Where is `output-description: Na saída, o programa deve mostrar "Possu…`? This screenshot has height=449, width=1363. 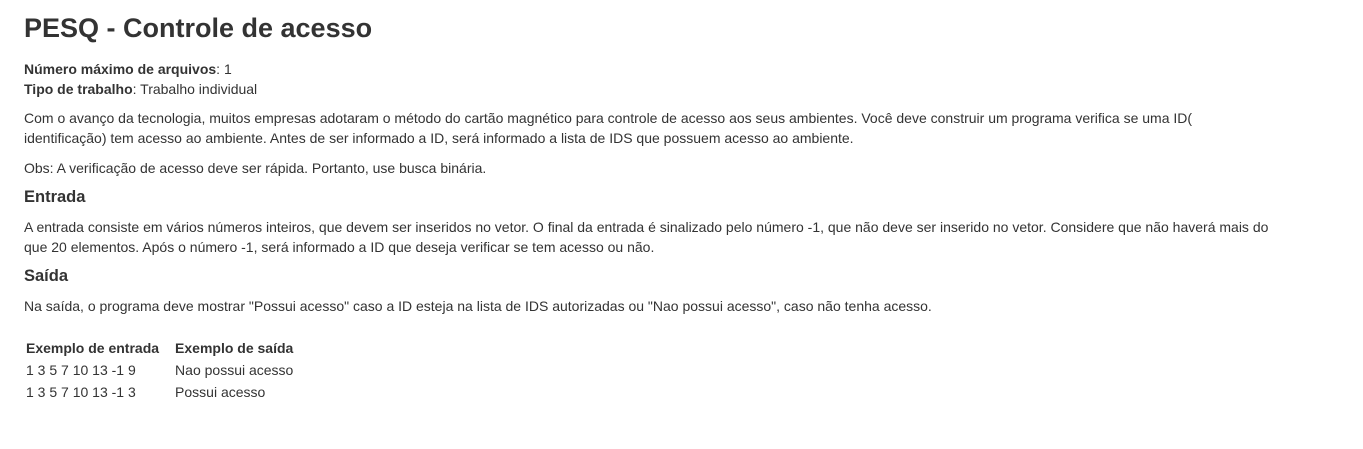
output-description: Na saída, o programa deve mostrar "Possu… is located at coordinates (478, 306).